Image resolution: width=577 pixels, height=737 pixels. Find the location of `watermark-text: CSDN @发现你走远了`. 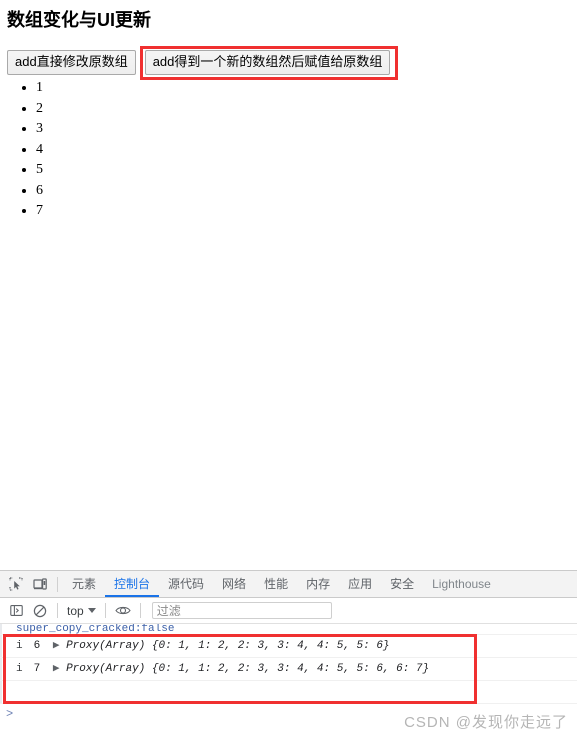

watermark-text: CSDN @发现你走远了 is located at coordinates (486, 722).